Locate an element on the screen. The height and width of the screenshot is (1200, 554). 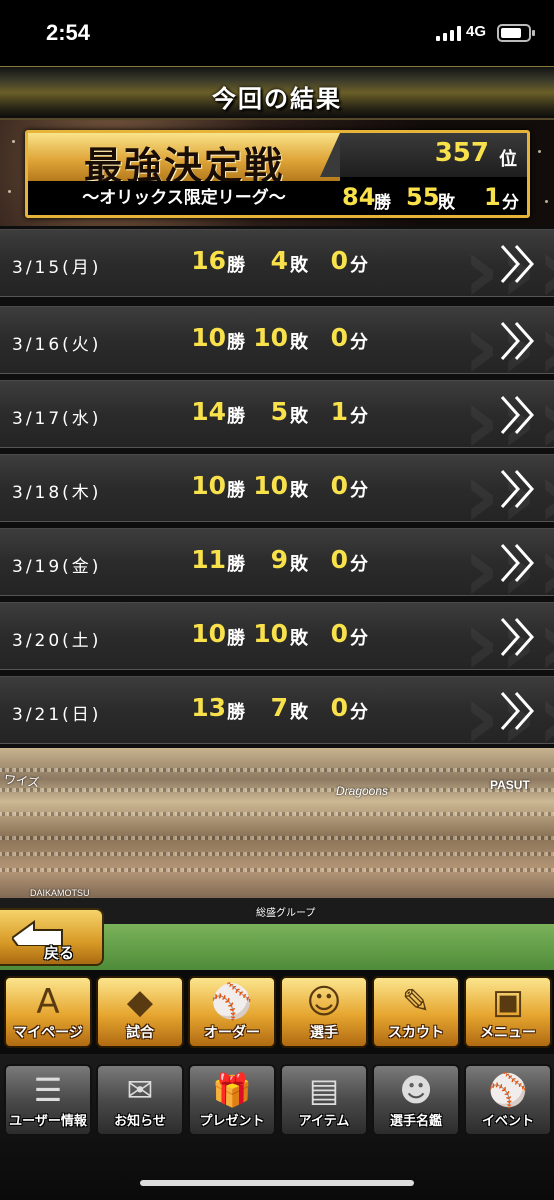
result-row: ›››3/15(月)16勝4敗0分 is located at coordinates (277, 263).